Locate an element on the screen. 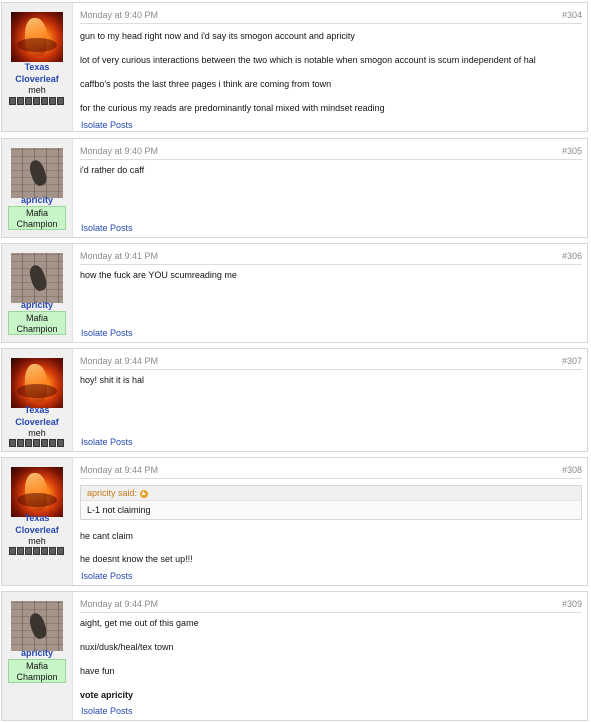 This screenshot has width=591, height=723. quote-author: apricity said: is located at coordinates (112, 493).